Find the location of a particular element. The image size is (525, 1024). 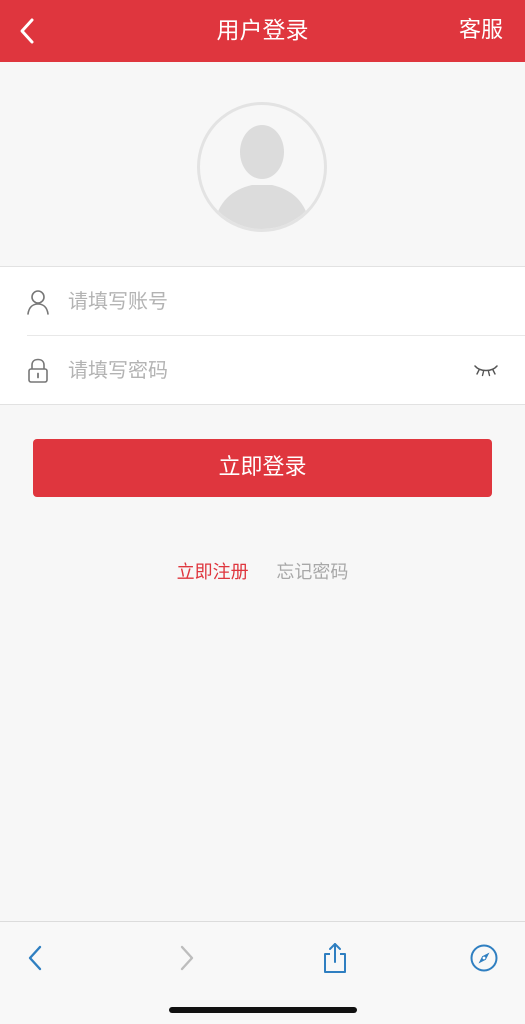

login-form is located at coordinates (262, 335).